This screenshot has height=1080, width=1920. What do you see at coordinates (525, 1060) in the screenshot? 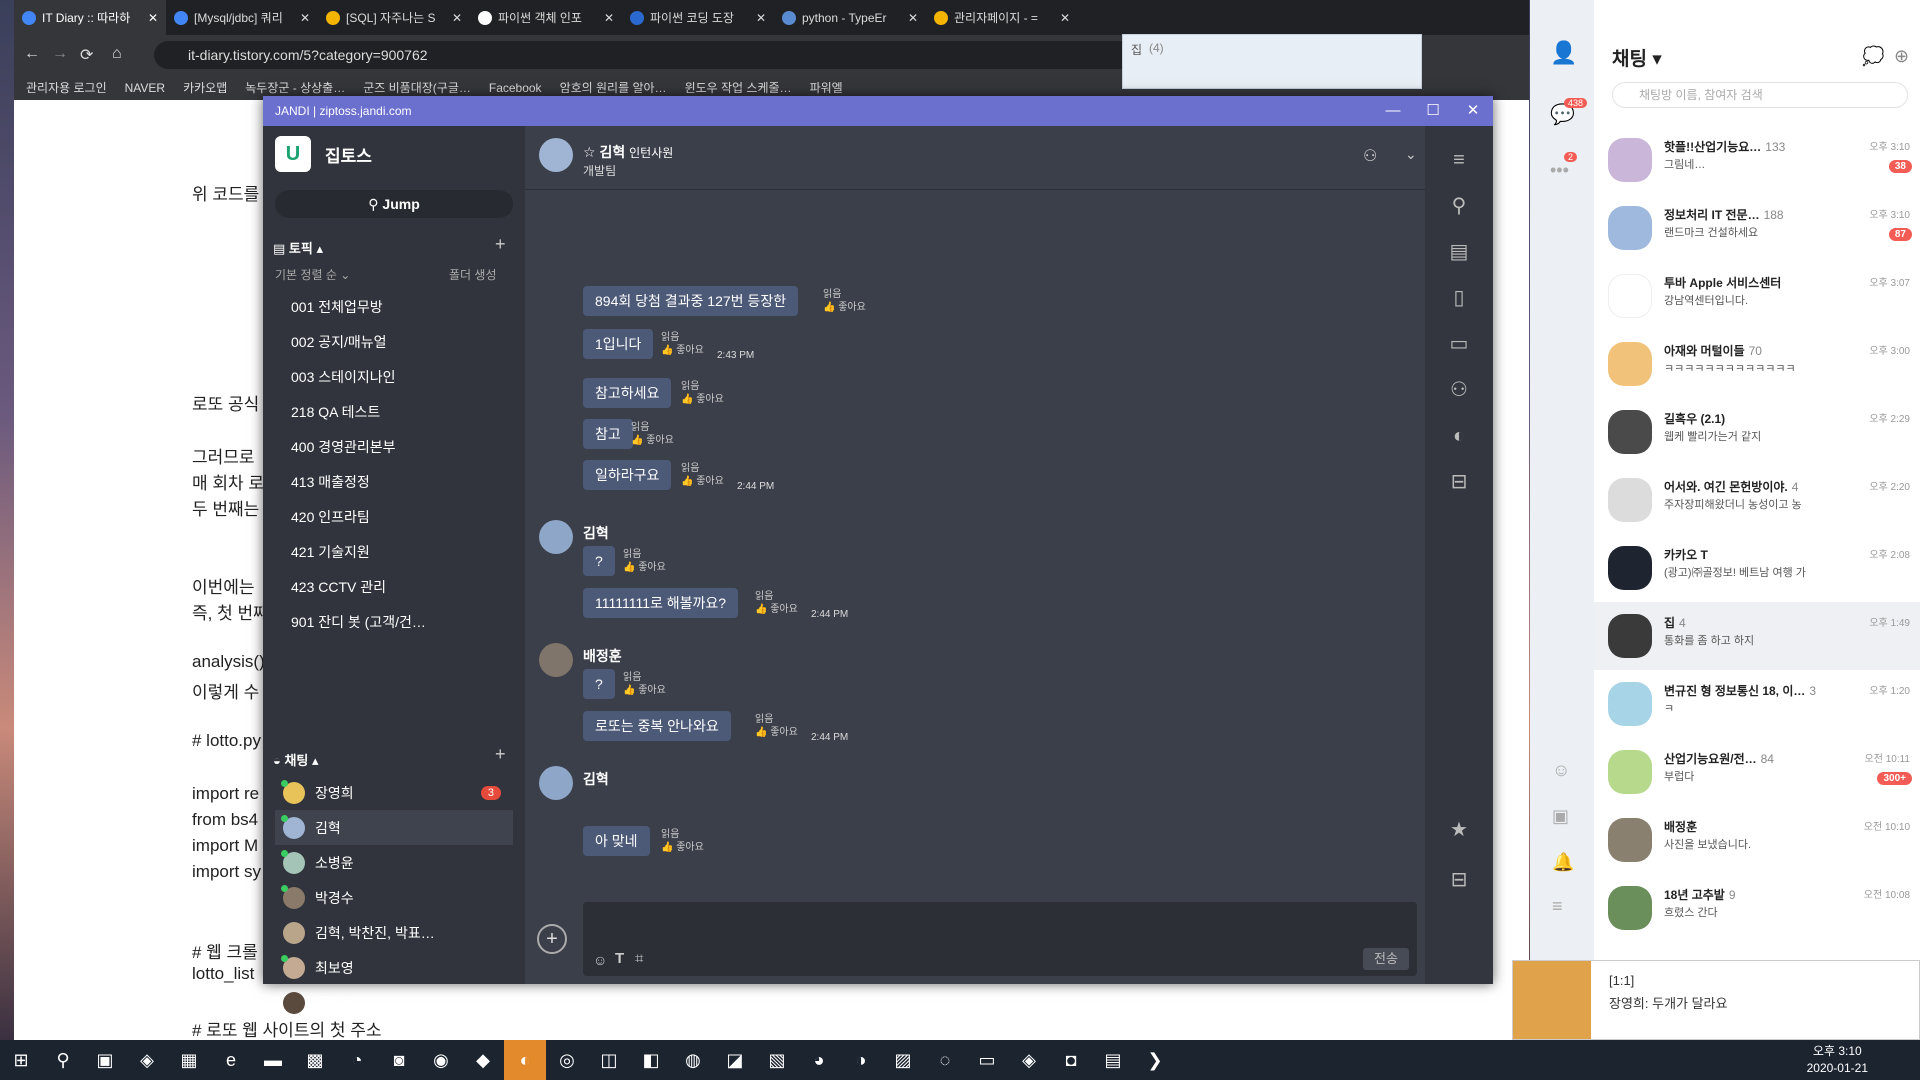
I see `jandi-icon: ◐` at bounding box center [525, 1060].